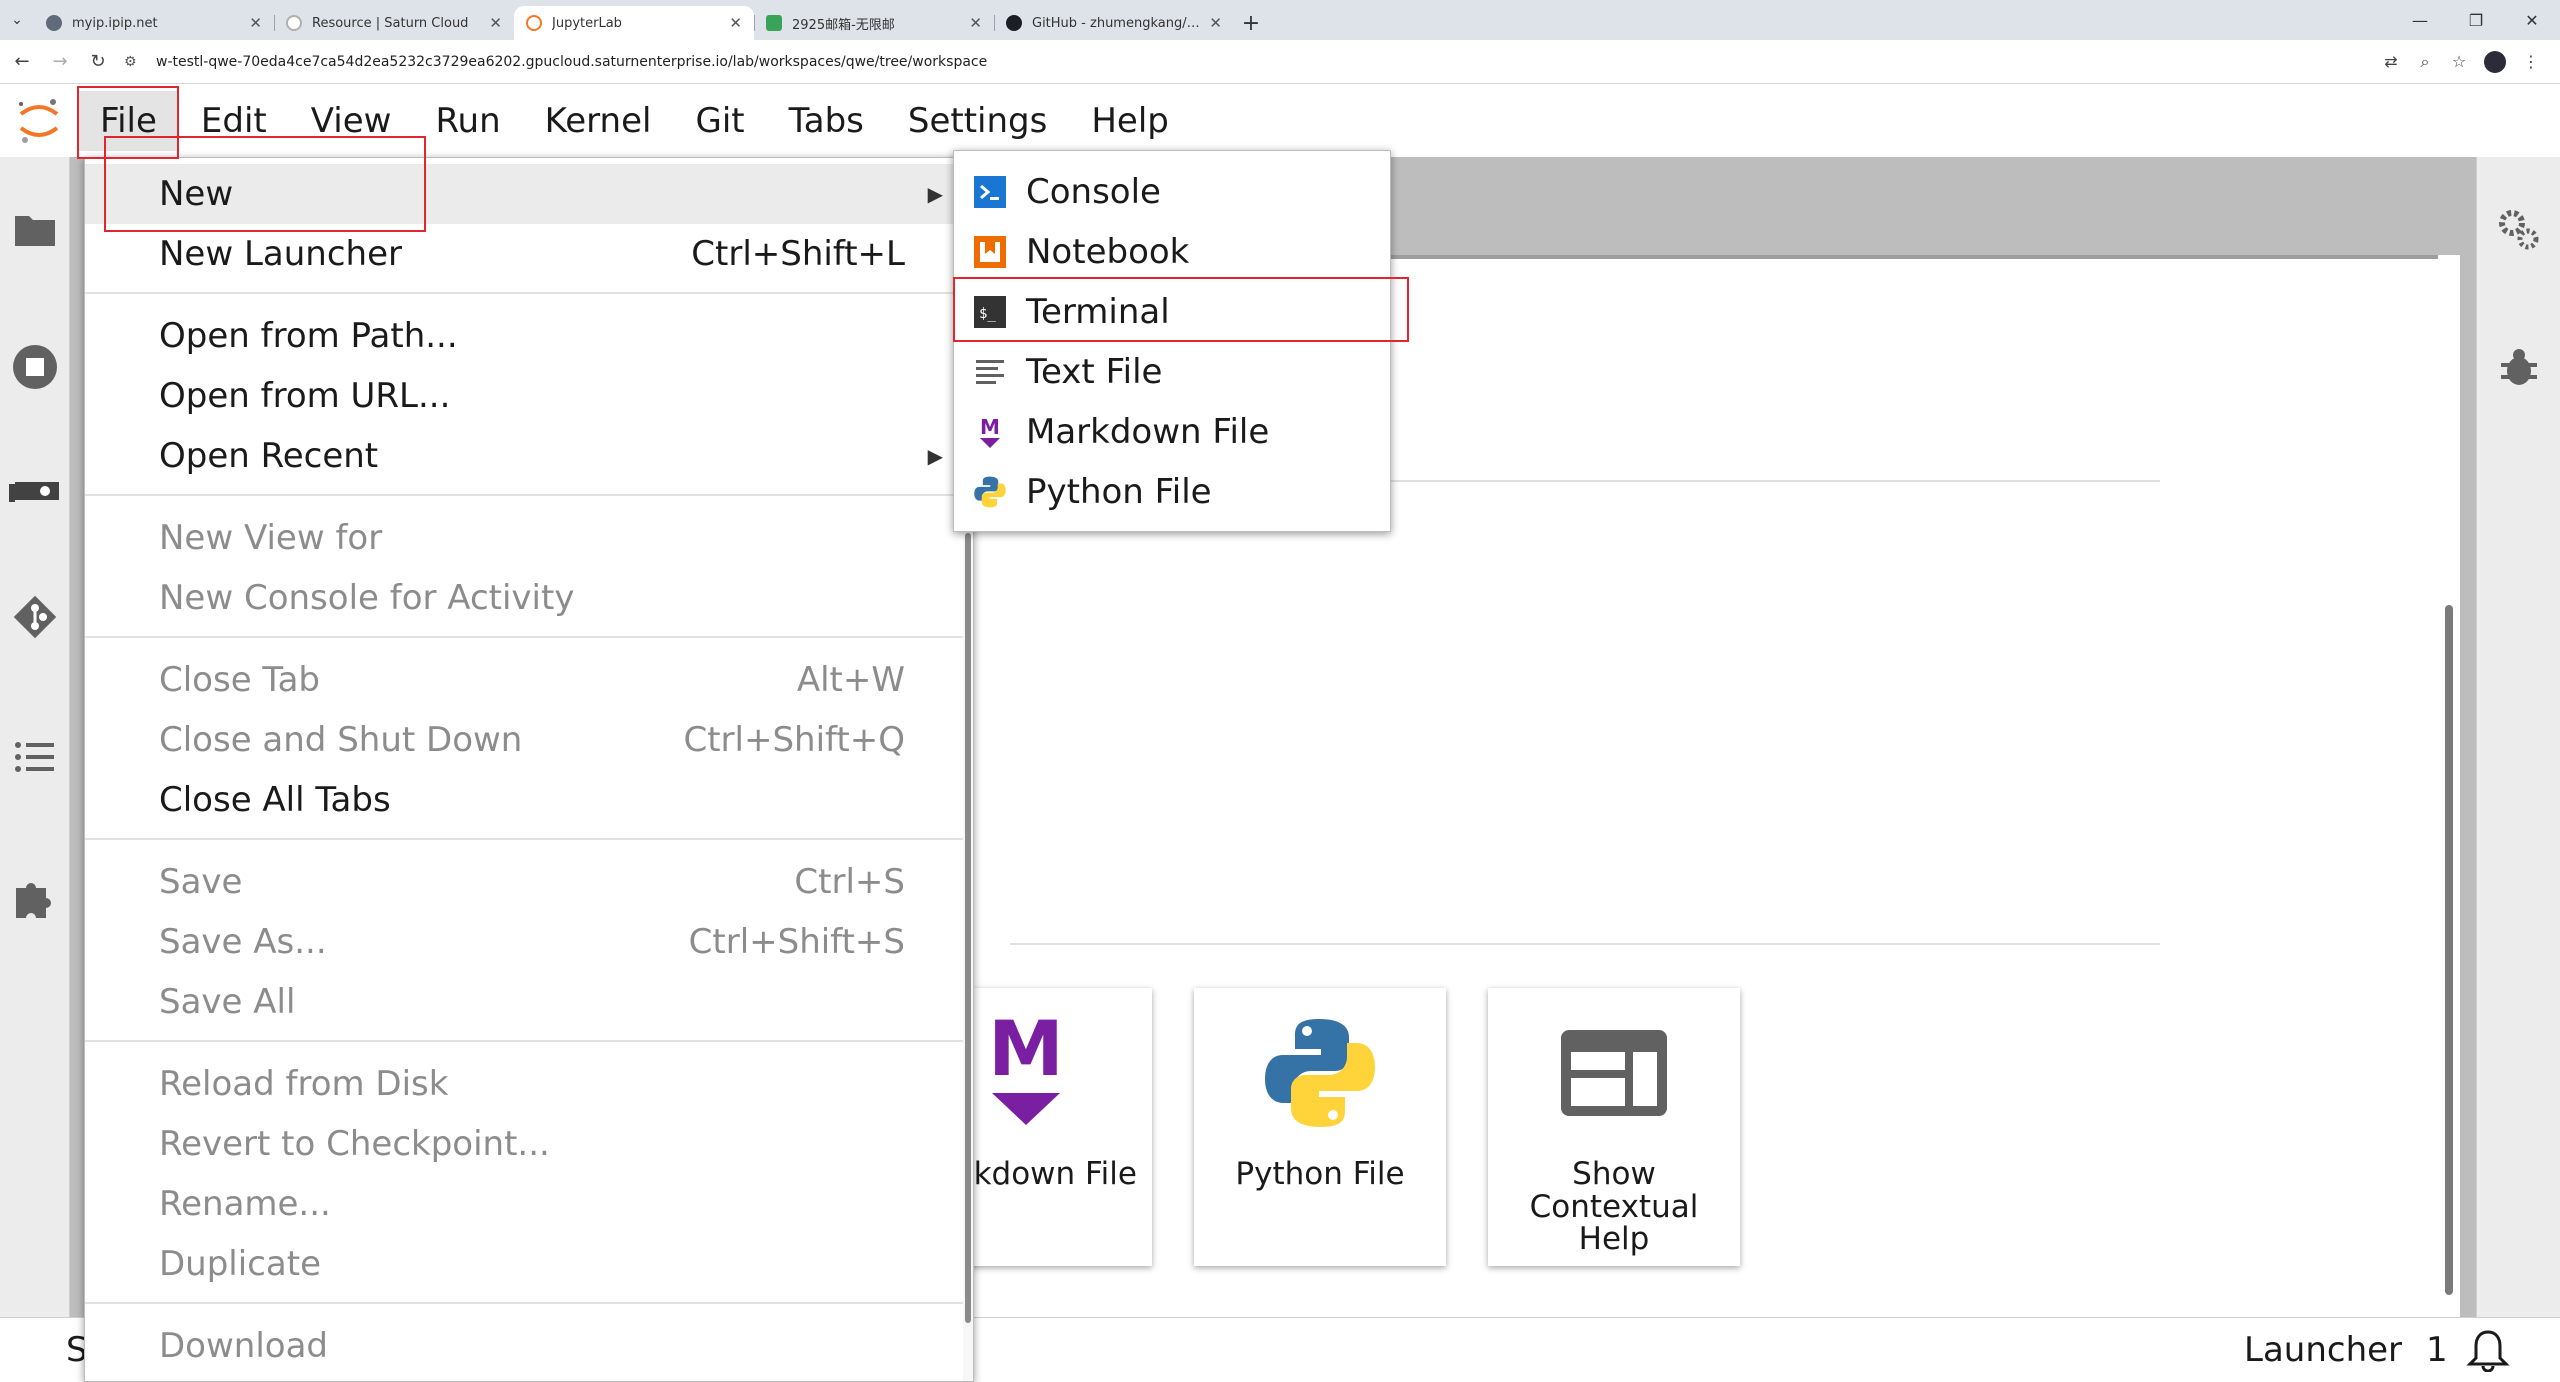 The width and height of the screenshot is (2560, 1382). I want to click on launcher-card-contextual-help: Show Contextual Help, so click(1614, 1127).